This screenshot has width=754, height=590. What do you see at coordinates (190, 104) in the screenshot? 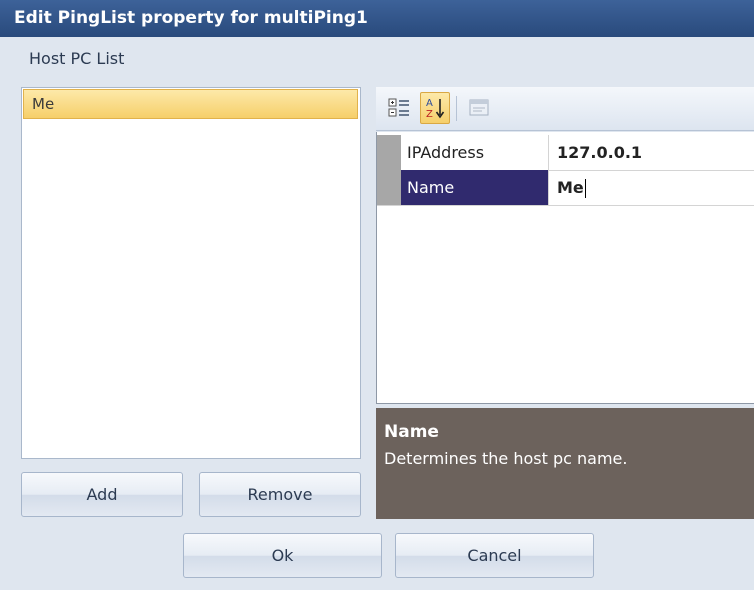
I see `host-list-item: Me` at bounding box center [190, 104].